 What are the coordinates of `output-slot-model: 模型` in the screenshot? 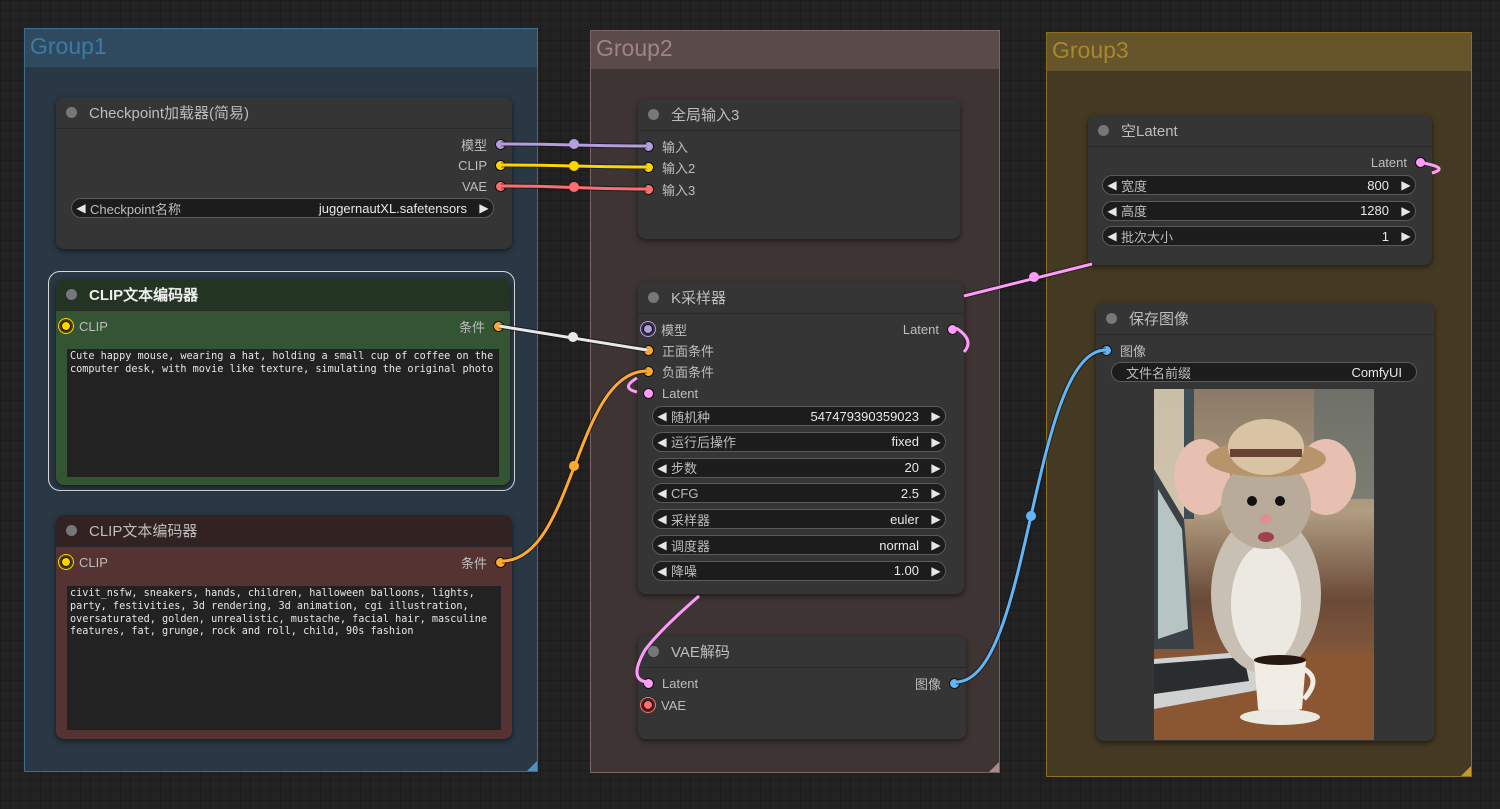 It's located at (483, 144).